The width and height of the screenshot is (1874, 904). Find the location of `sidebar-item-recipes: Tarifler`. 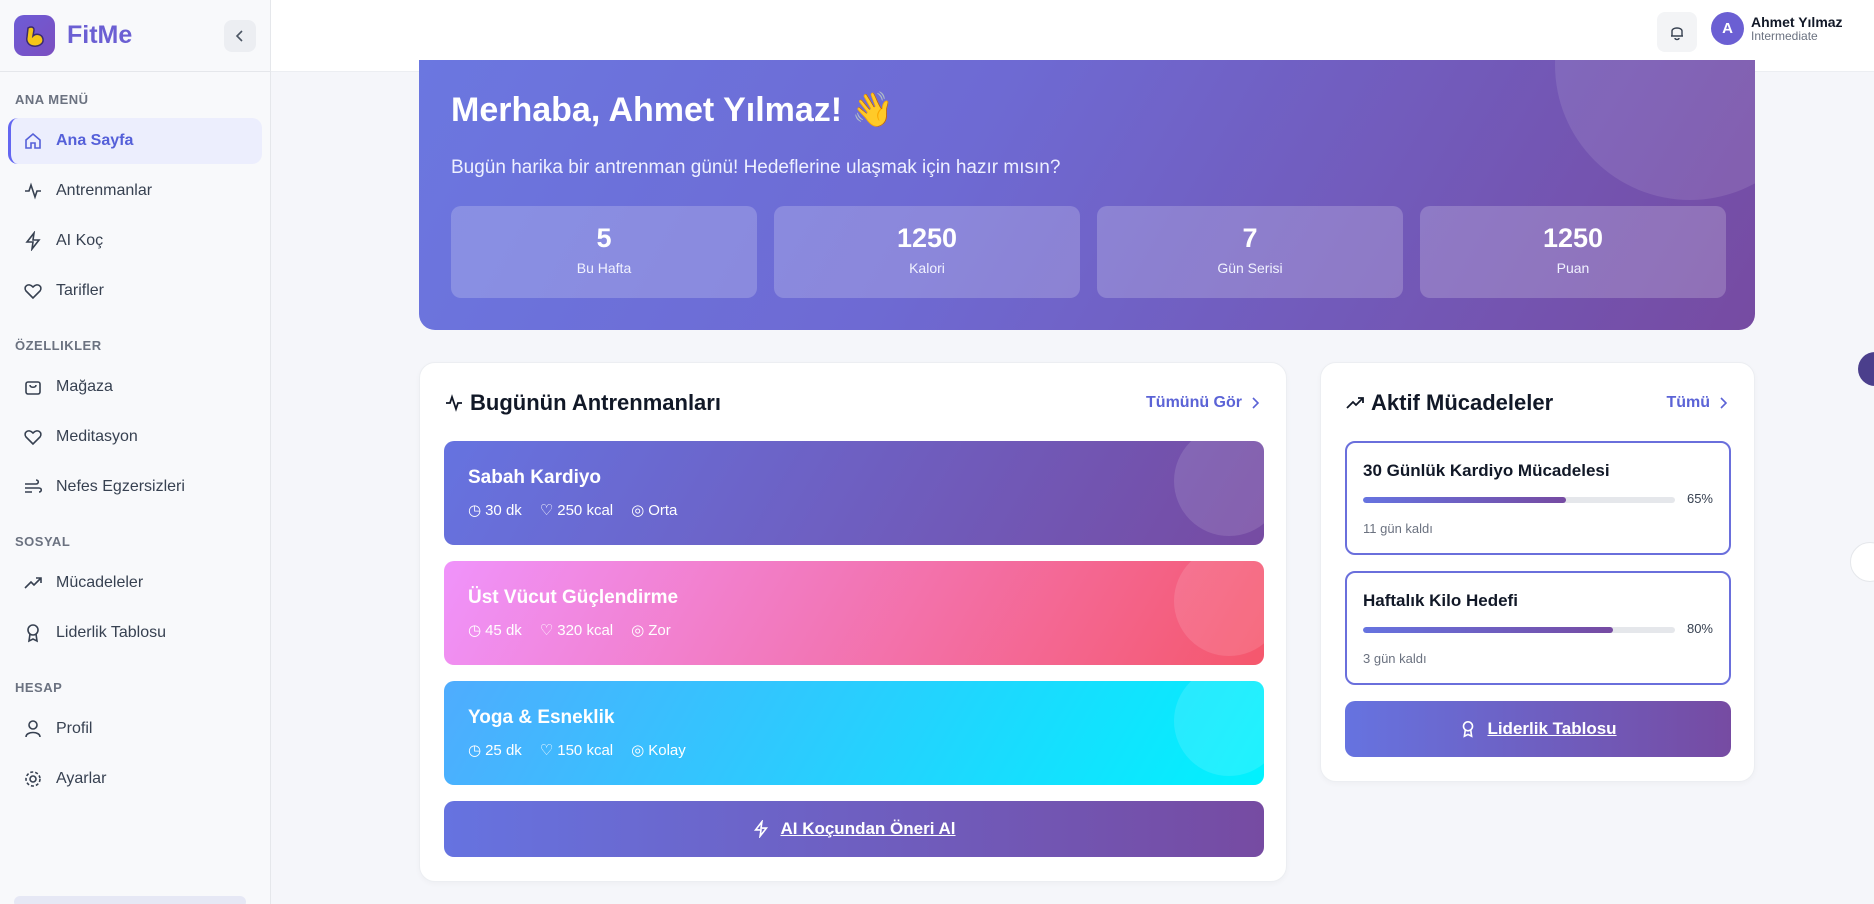

sidebar-item-recipes: Tarifler is located at coordinates (135, 291).